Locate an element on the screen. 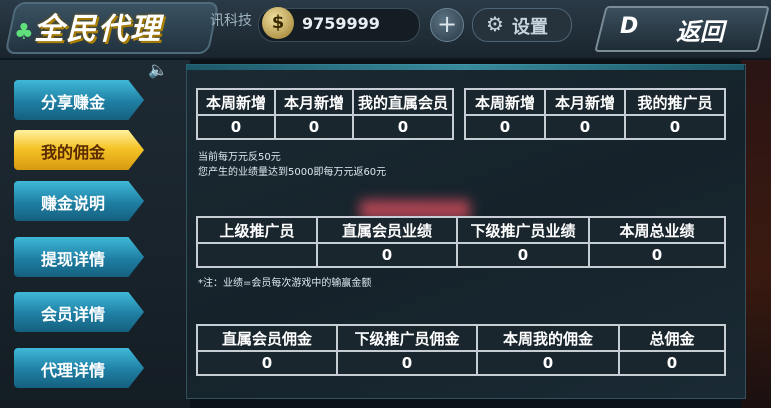 This screenshot has width=771, height=408. menu-label: 会员详情 is located at coordinates (72, 314).